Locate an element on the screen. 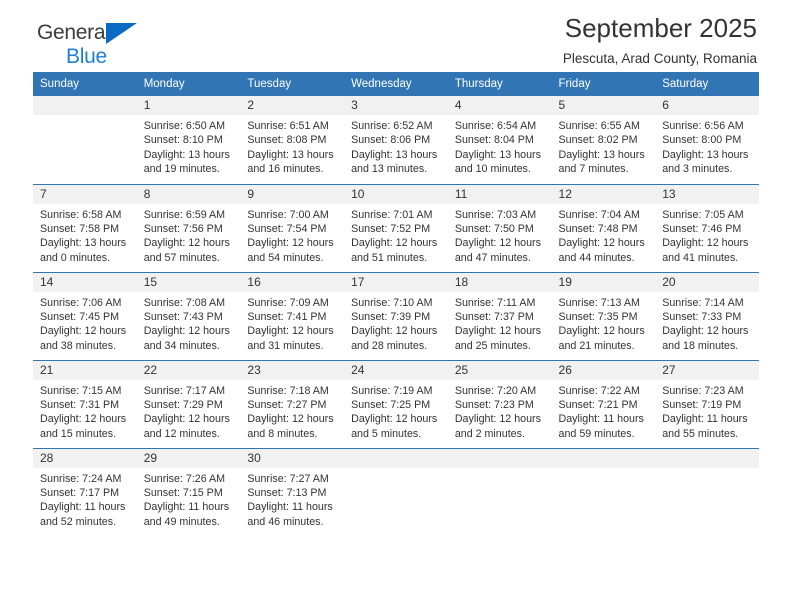  day-number: 2 is located at coordinates (292, 105).